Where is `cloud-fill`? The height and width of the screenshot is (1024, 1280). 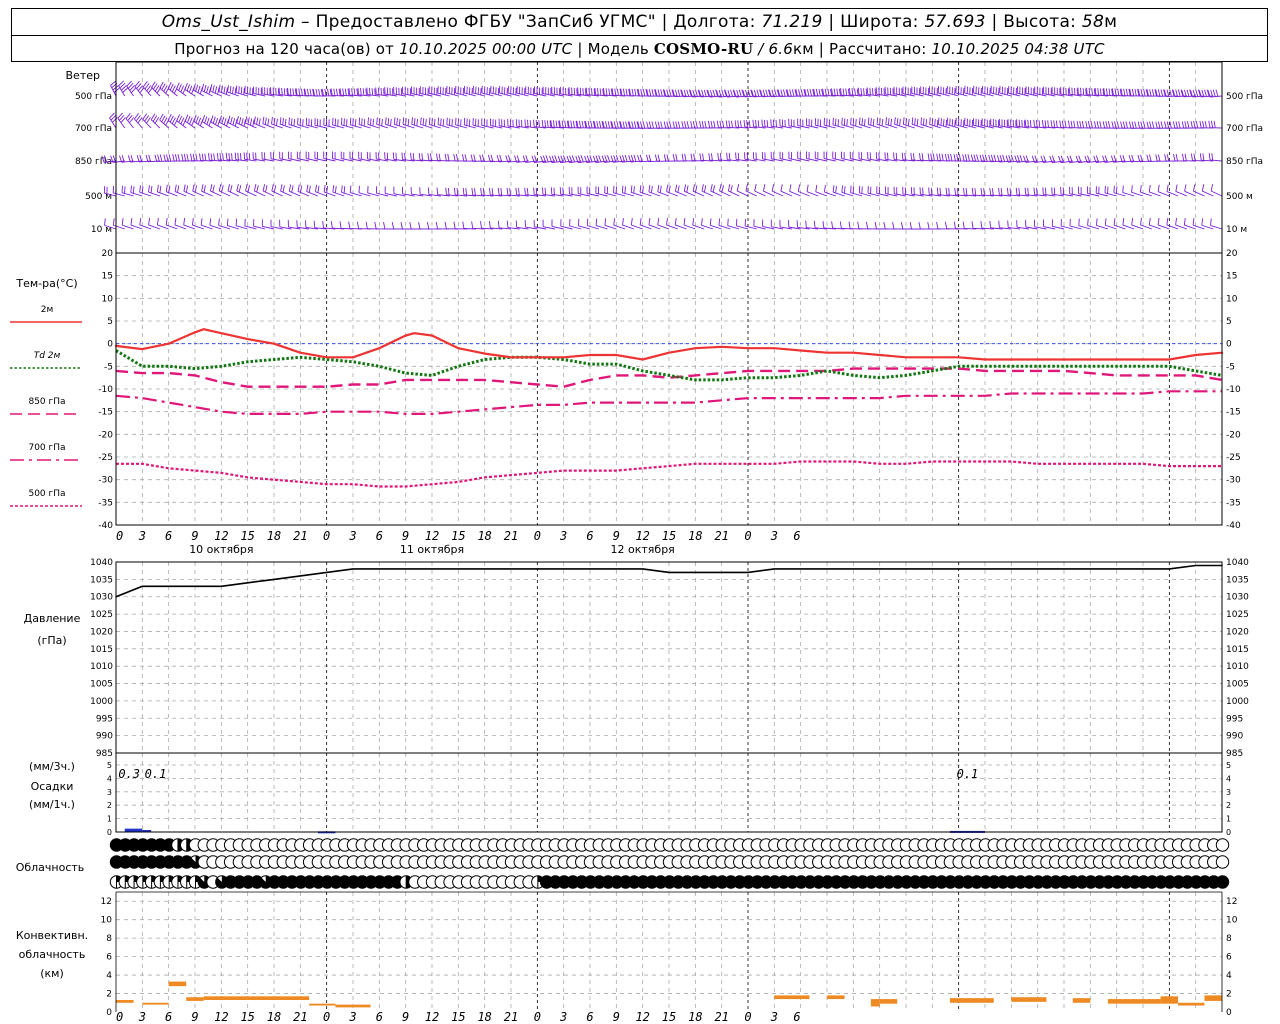
cloud-fill is located at coordinates (1222, 882).